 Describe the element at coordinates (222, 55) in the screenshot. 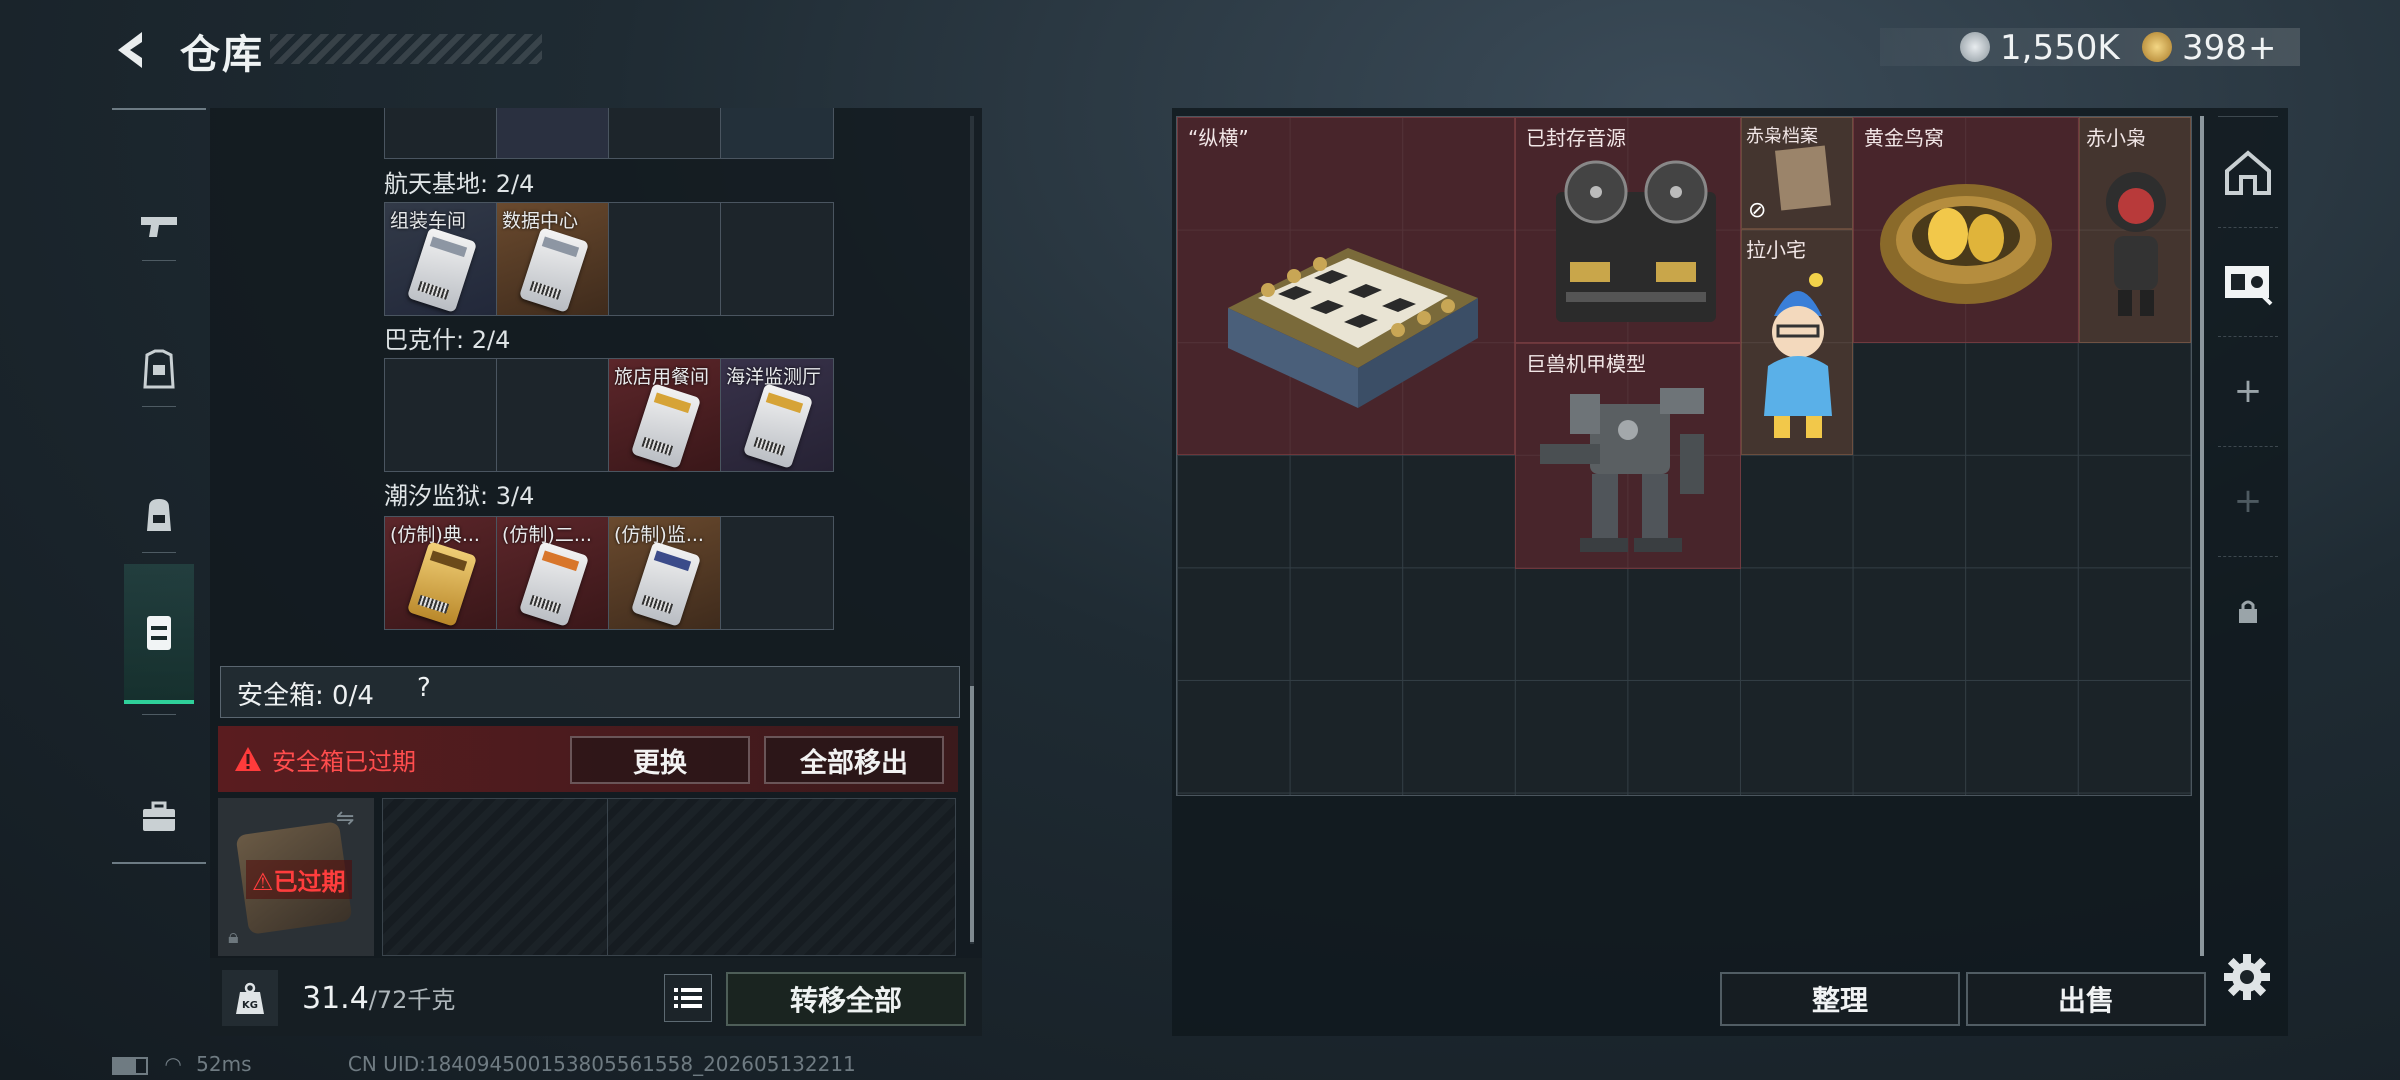

I see `page-title: 仓库` at that location.